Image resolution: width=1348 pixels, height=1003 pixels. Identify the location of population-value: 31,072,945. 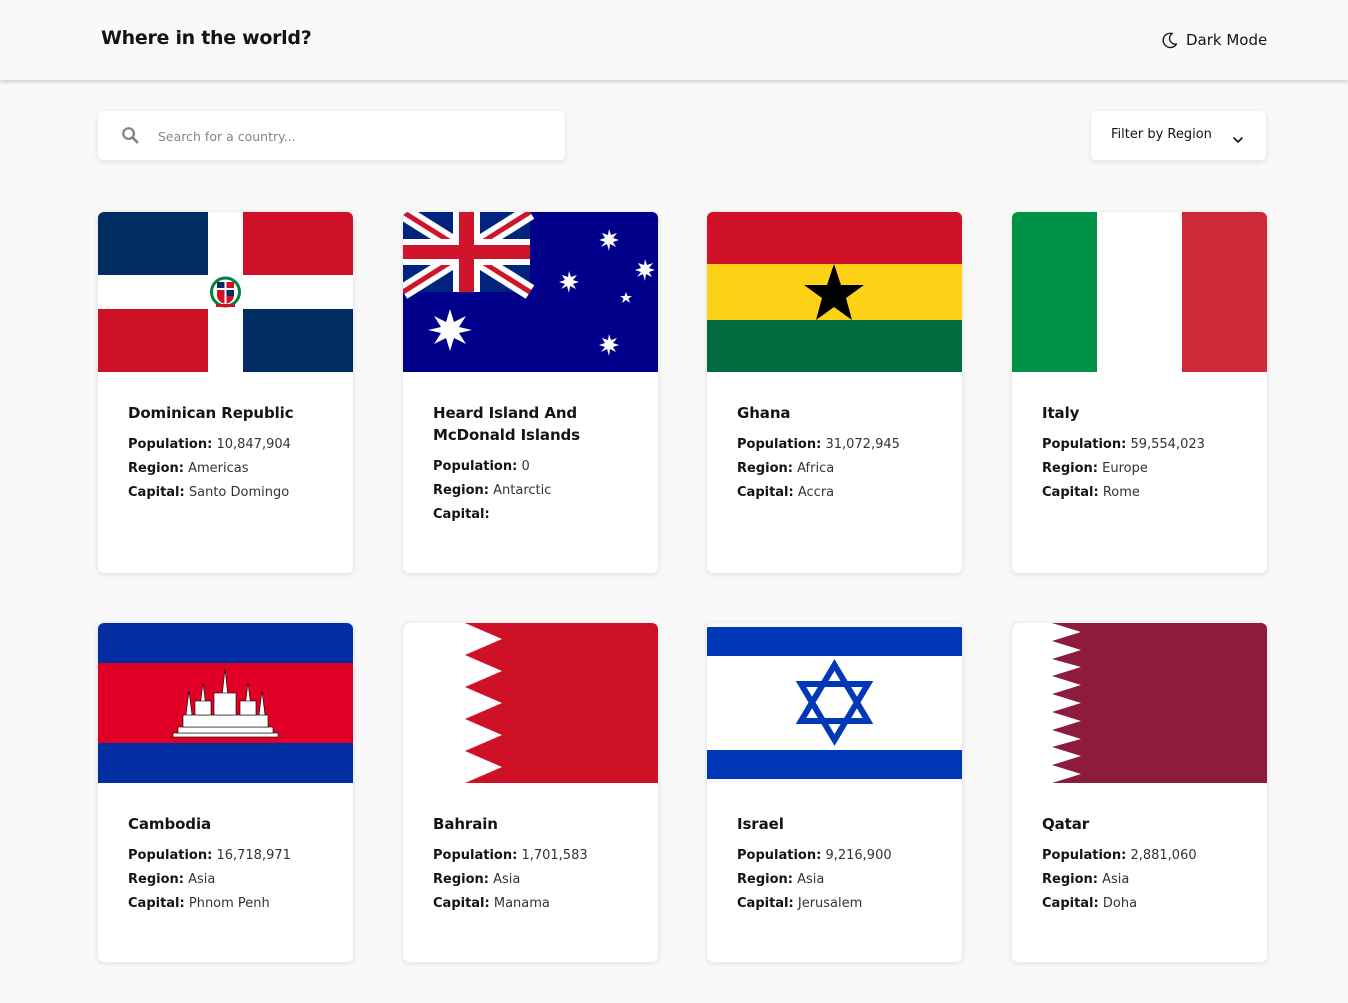
(862, 444).